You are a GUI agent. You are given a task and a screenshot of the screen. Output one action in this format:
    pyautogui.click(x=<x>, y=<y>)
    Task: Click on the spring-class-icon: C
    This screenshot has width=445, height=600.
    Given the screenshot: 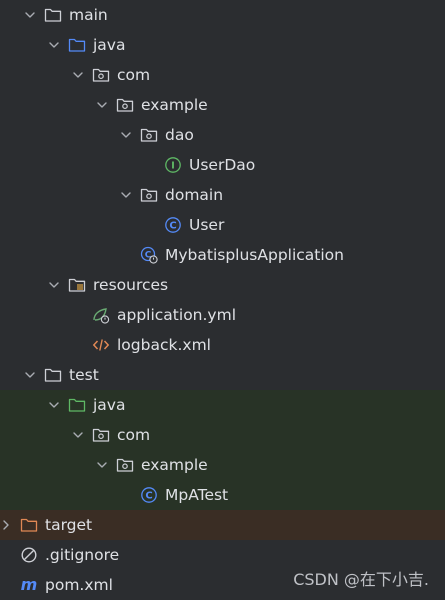 What is the action you would take?
    pyautogui.click(x=149, y=255)
    